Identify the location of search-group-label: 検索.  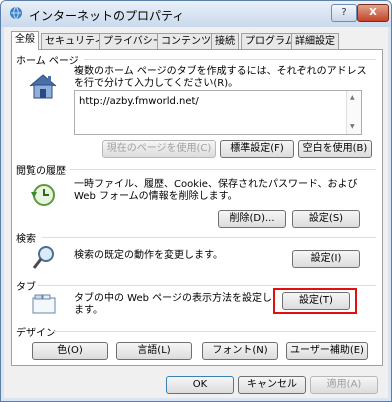
(26, 239).